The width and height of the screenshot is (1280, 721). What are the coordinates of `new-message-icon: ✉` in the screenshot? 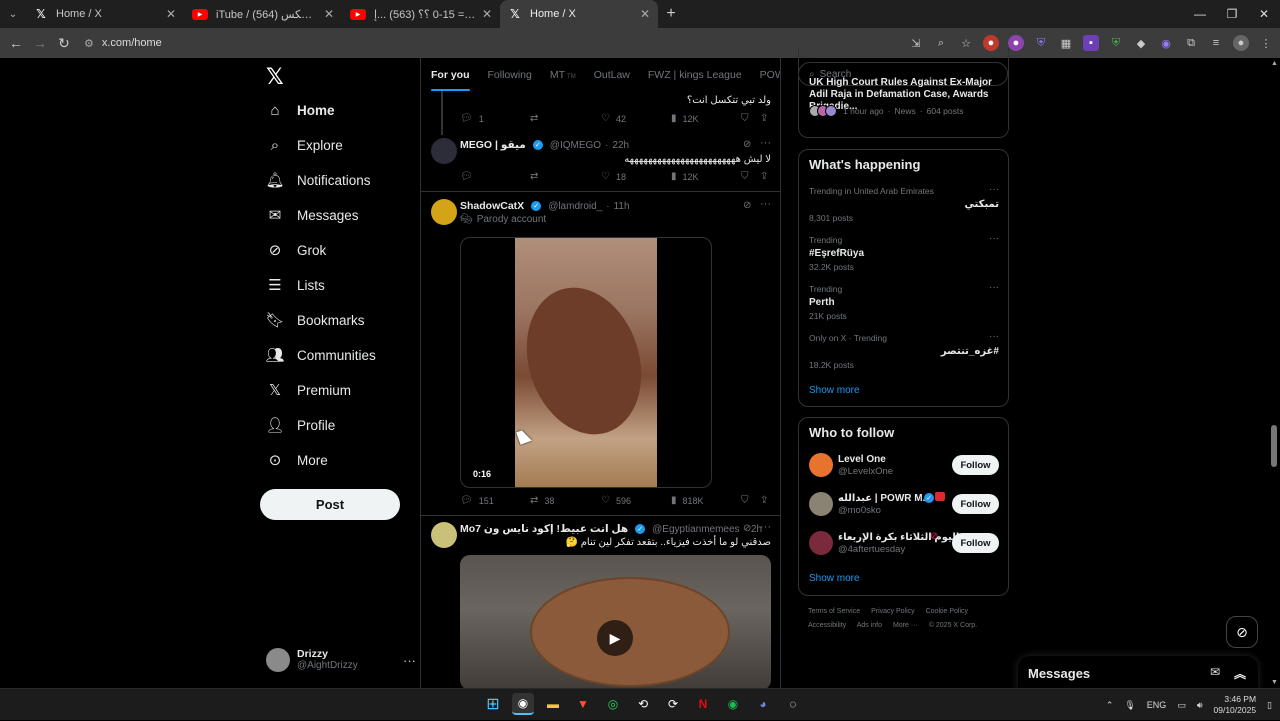 It's located at (1215, 672).